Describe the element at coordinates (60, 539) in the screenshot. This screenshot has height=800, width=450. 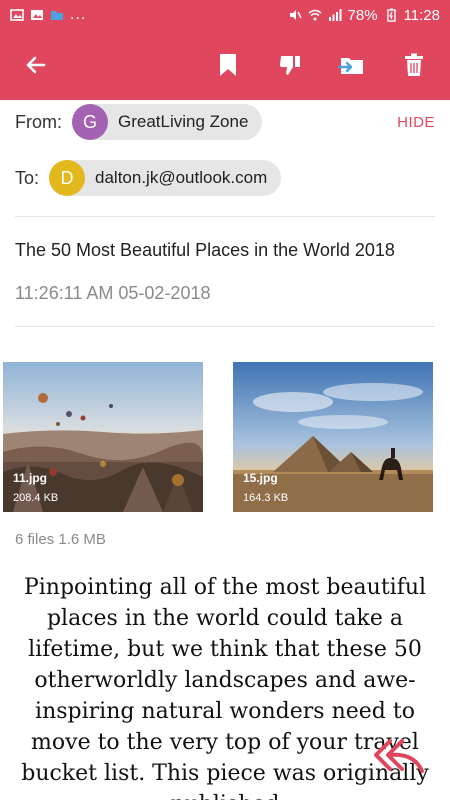
I see `attachments-summary: 6 files 1.6 MB` at that location.